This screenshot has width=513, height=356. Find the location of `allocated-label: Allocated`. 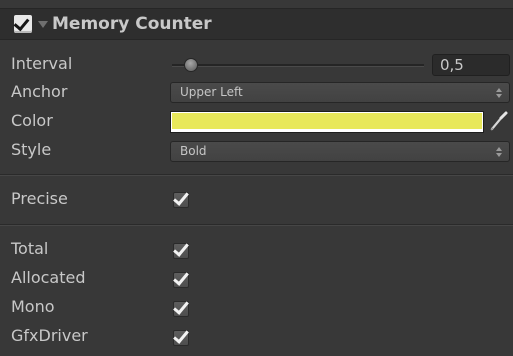

allocated-label: Allocated is located at coordinates (48, 277).